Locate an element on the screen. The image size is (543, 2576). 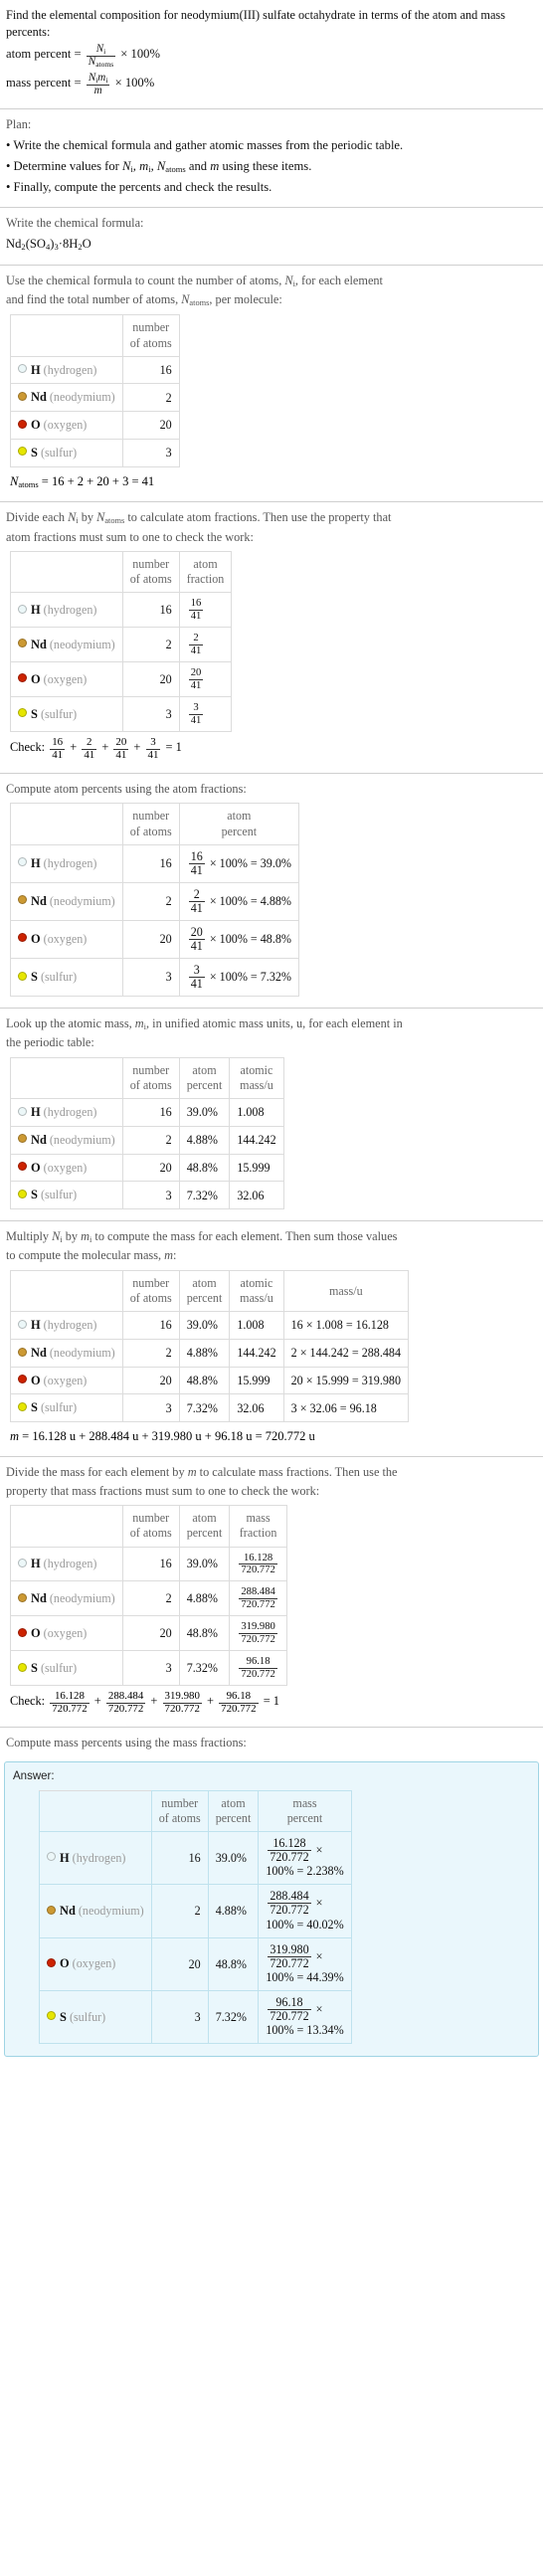
table-row: Nd (neodymium) 2 4.88% 144.242 is located at coordinates (147, 1140).